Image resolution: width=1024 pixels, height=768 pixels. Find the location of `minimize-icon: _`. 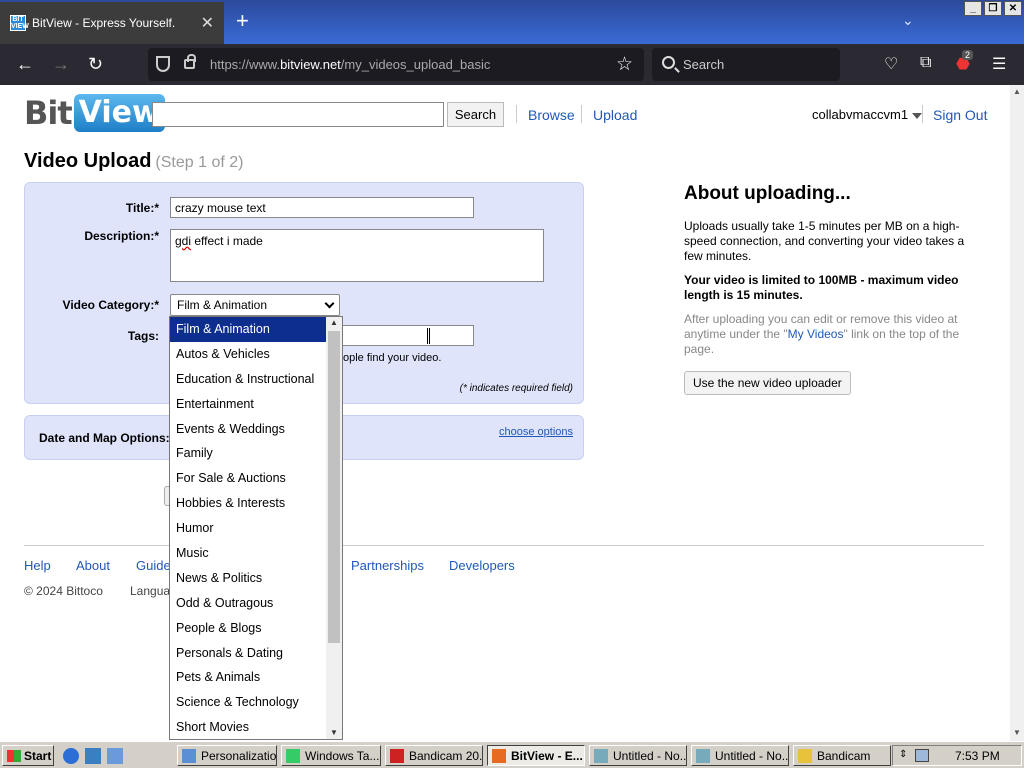

minimize-icon: _ is located at coordinates (973, 8).